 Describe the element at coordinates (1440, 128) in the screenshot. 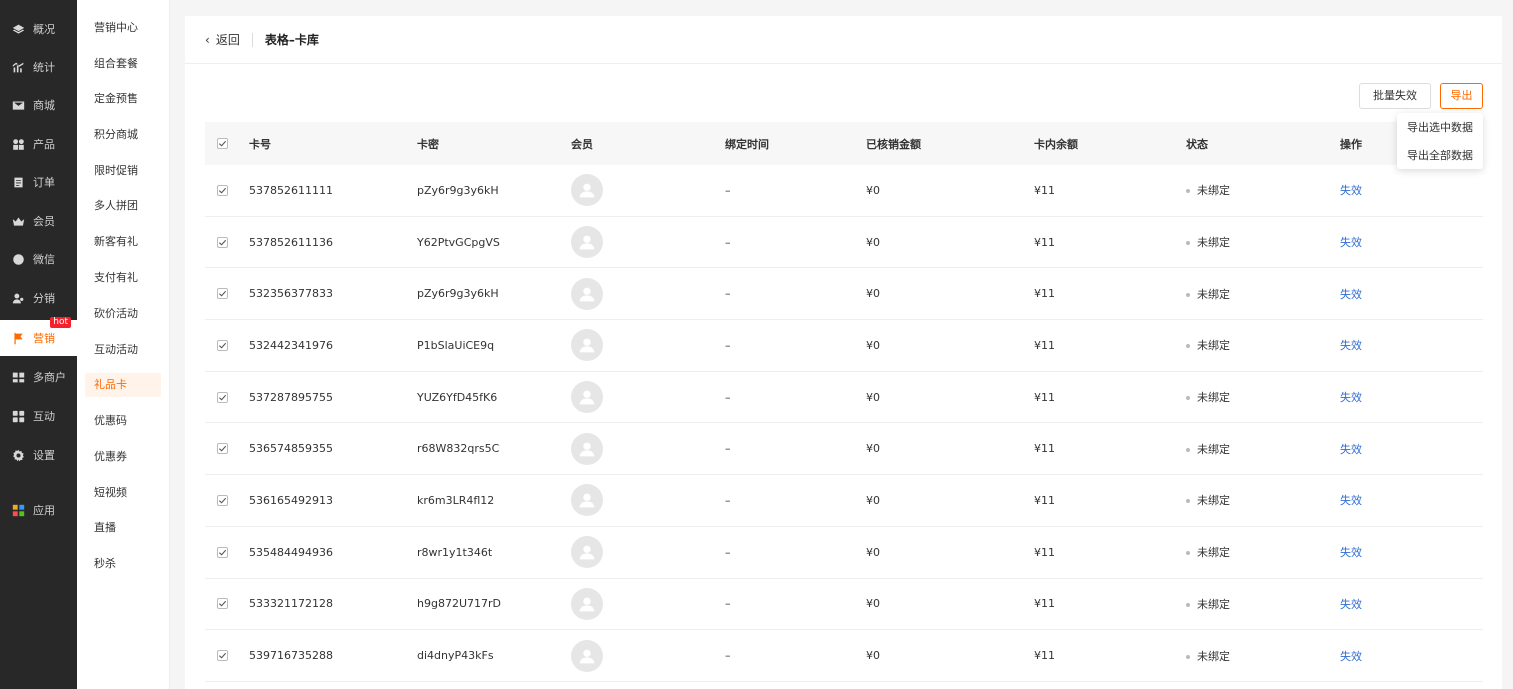

I see `export-selected-item: 导出选中数据` at that location.